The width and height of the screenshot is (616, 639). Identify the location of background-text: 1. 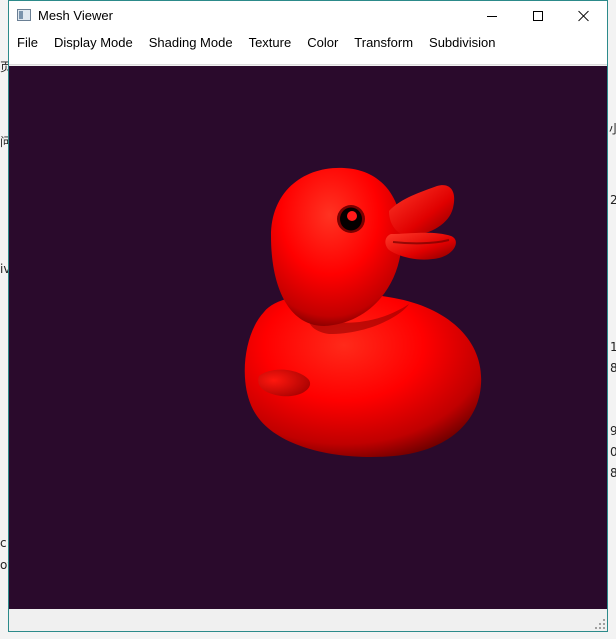
(613, 347).